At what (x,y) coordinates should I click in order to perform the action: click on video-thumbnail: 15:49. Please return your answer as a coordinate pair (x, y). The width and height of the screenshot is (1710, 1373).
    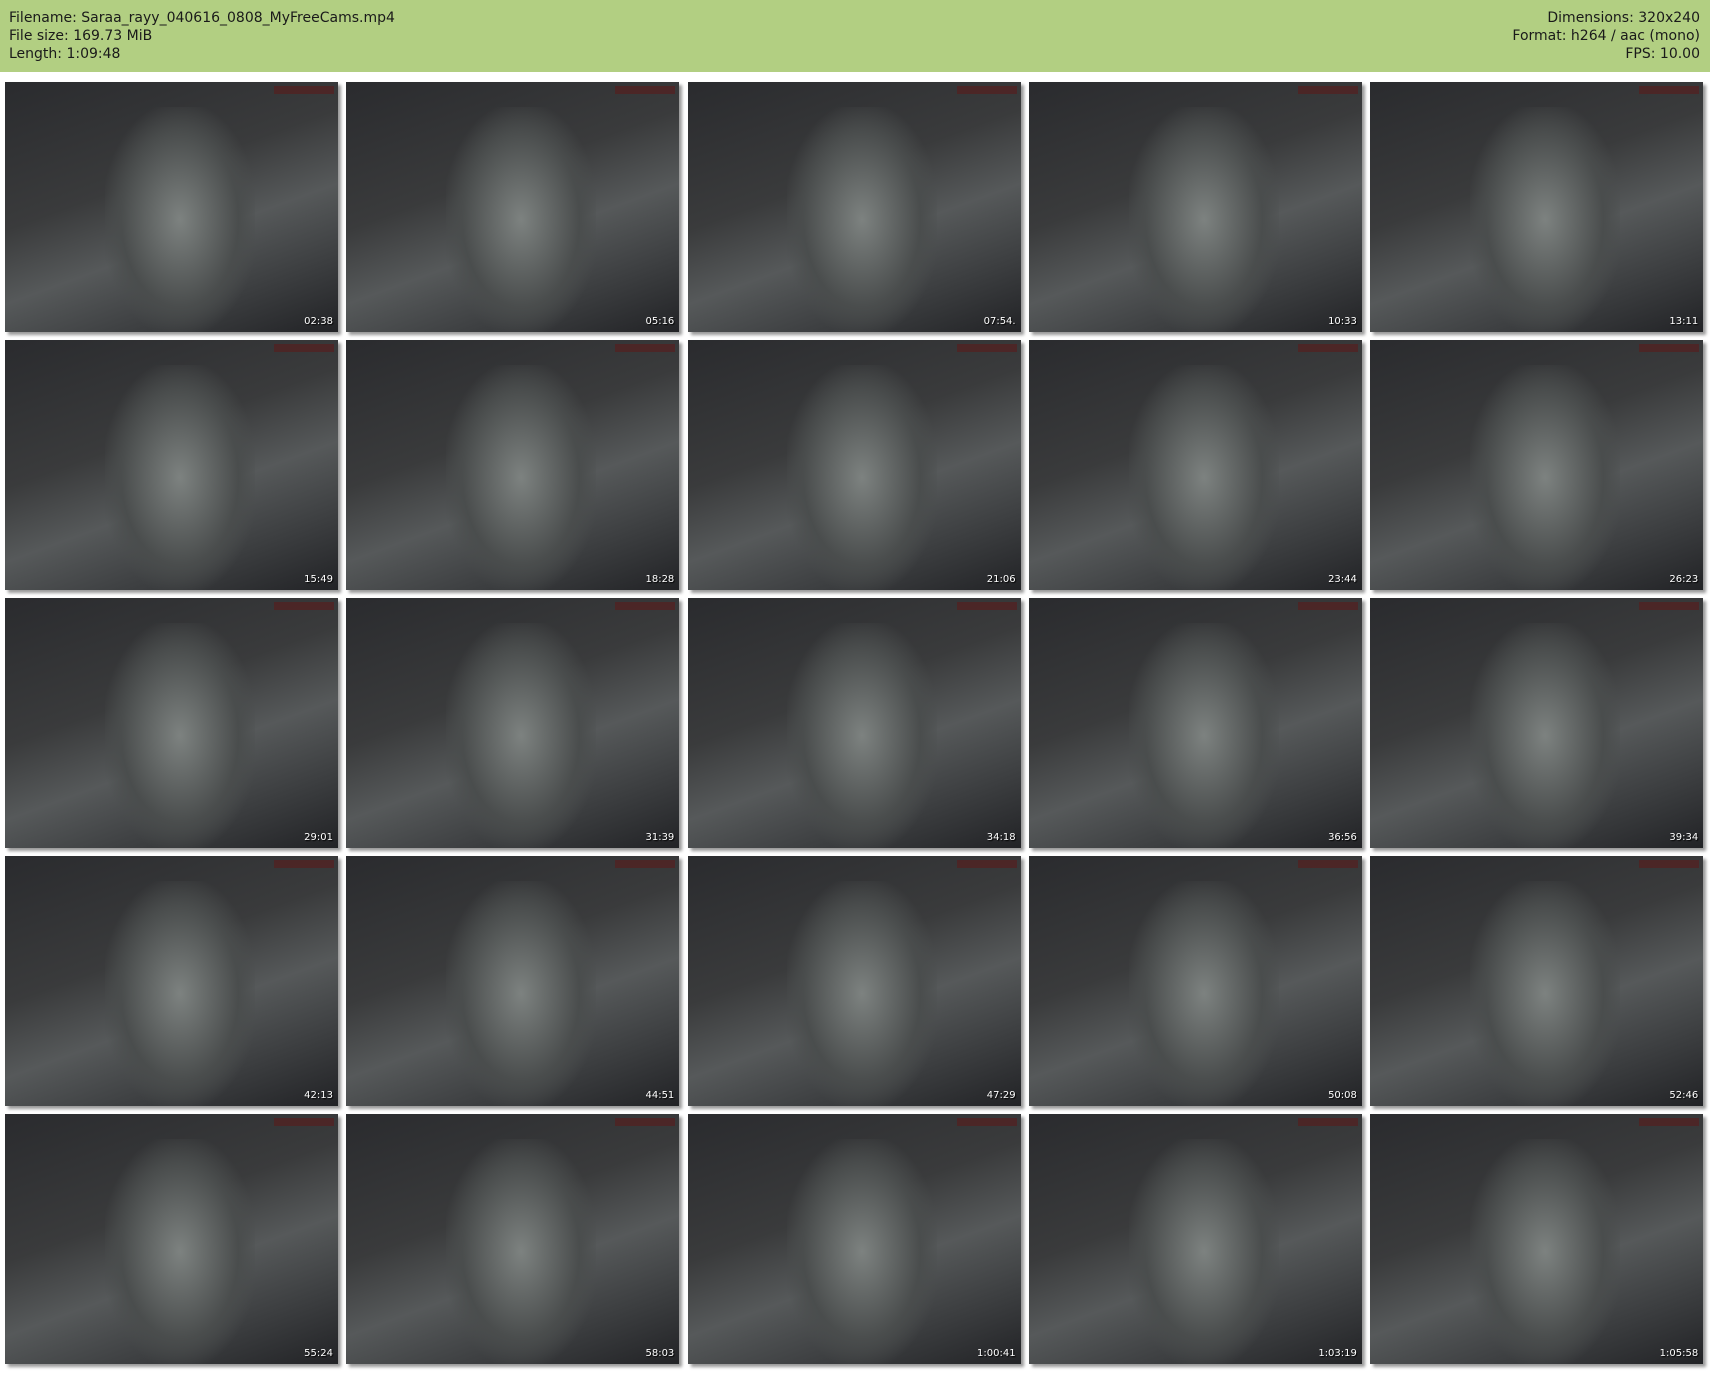
    Looking at the image, I should click on (171, 465).